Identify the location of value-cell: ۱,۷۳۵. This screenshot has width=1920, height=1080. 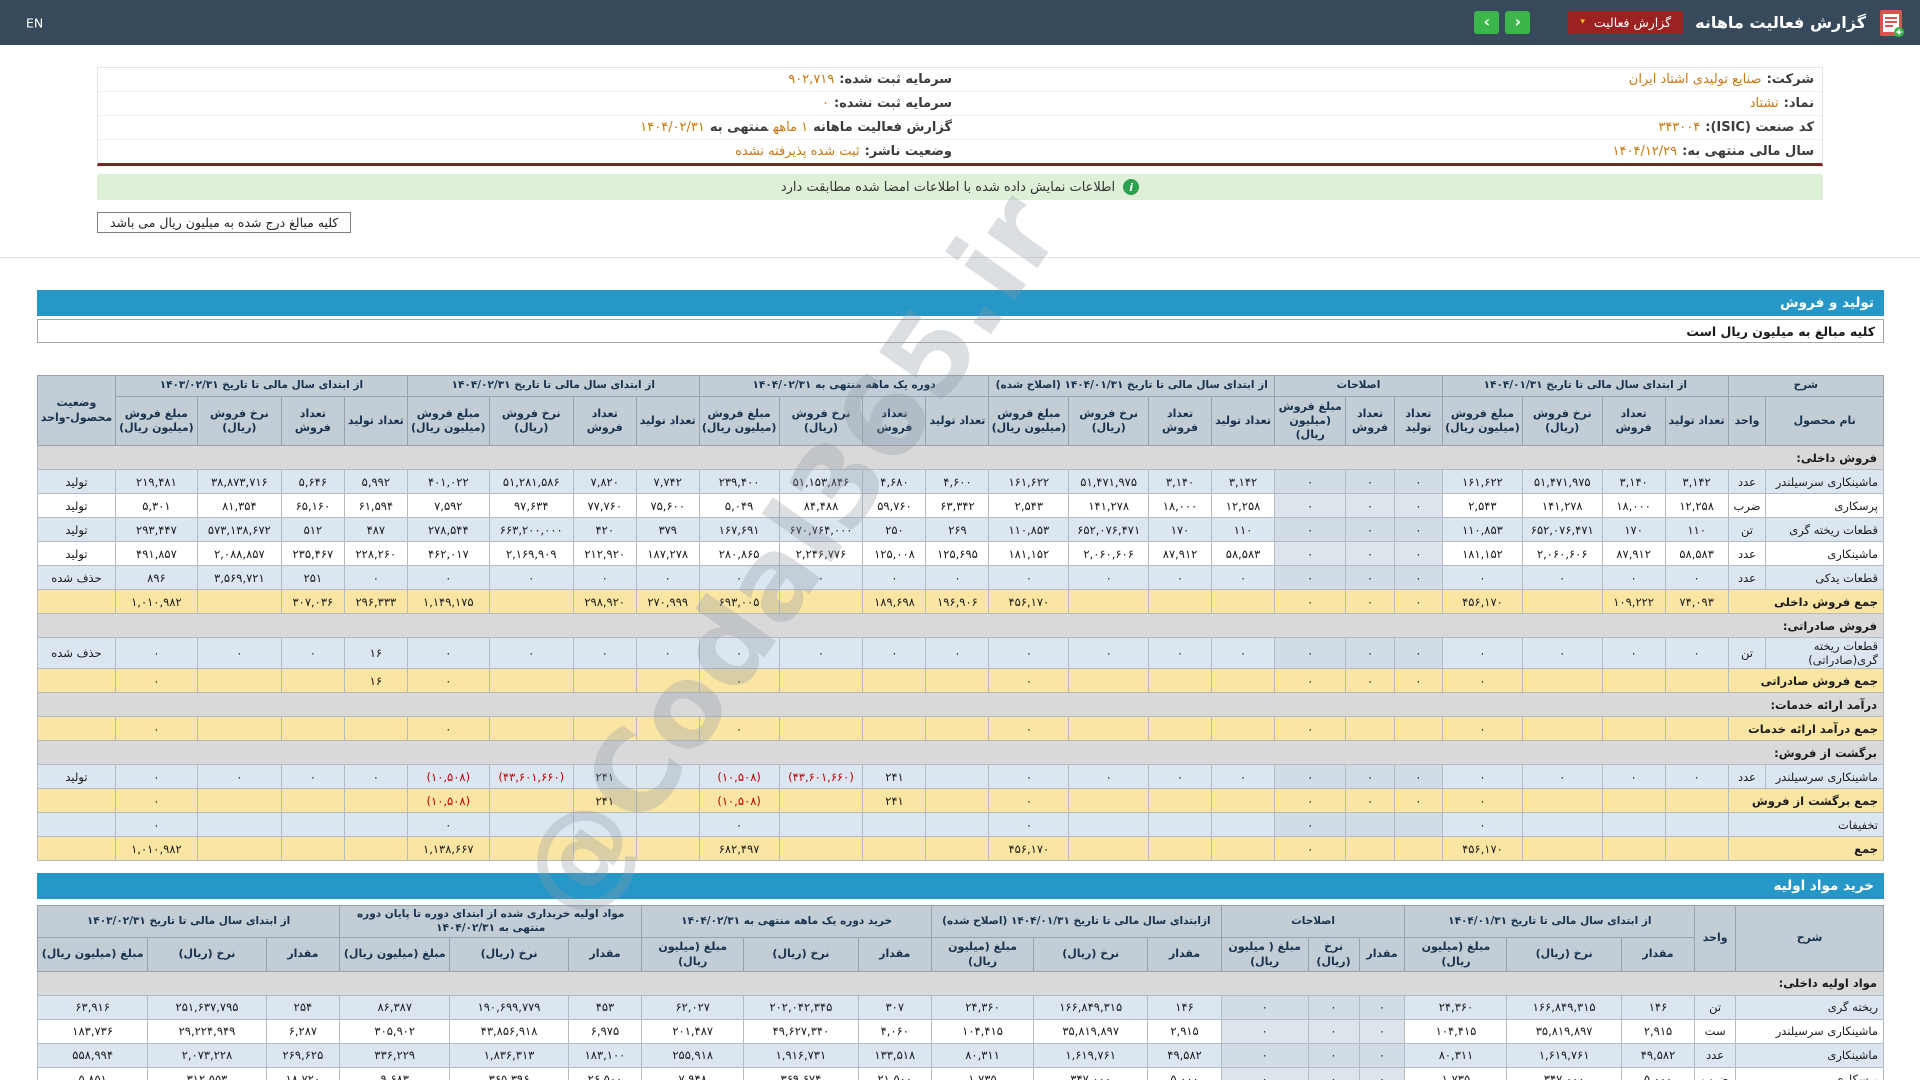
(1456, 1073).